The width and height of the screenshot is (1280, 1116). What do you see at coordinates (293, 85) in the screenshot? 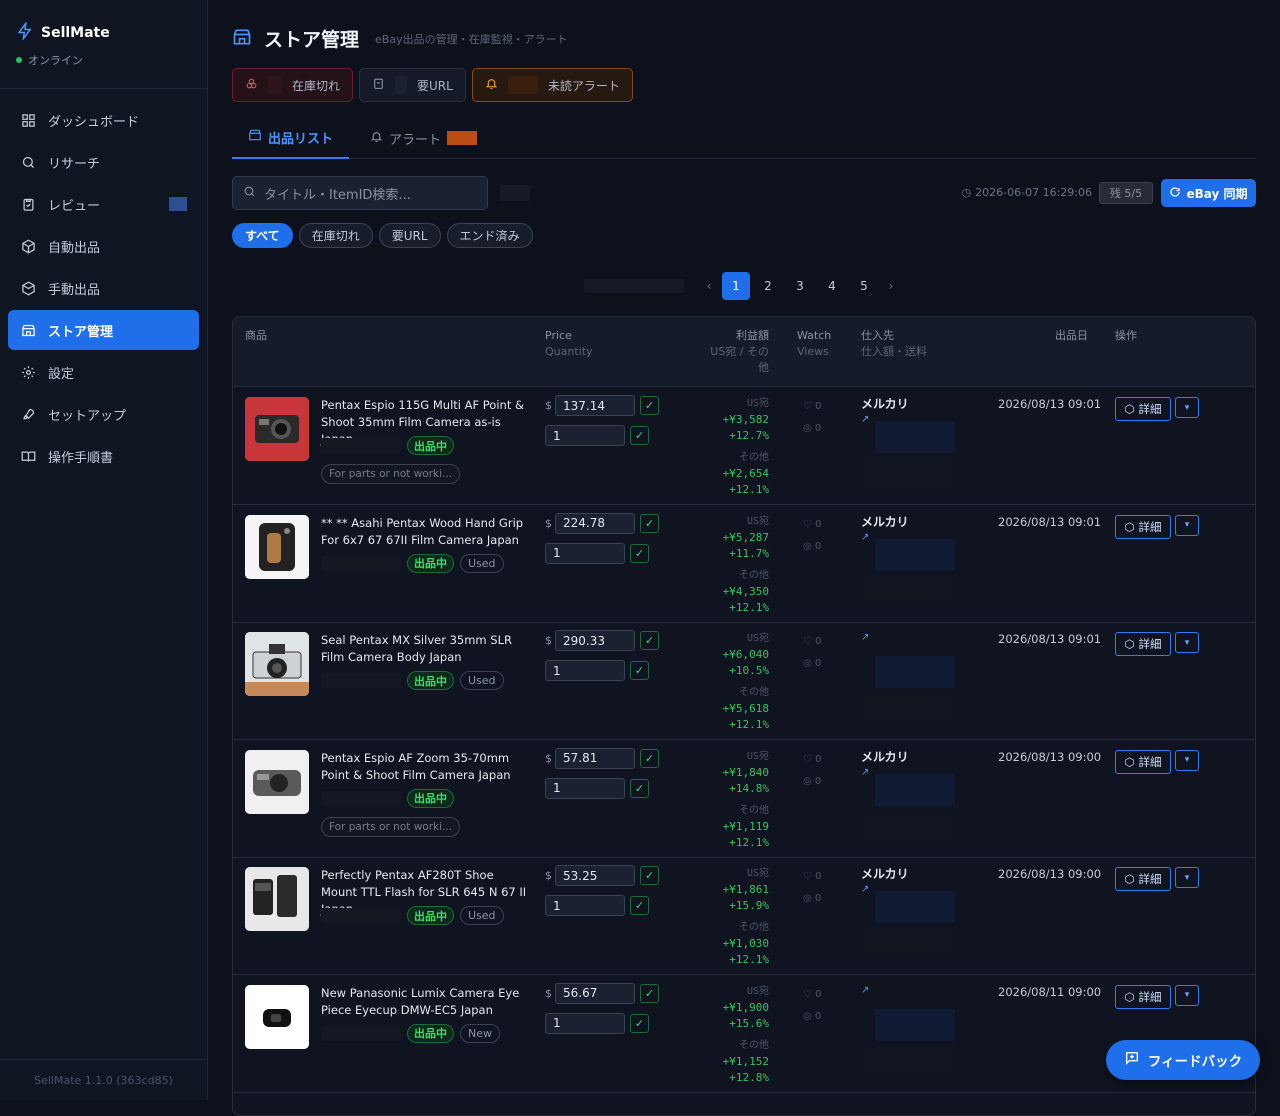
I see `out-of-stock-chip: 在庫切れ` at bounding box center [293, 85].